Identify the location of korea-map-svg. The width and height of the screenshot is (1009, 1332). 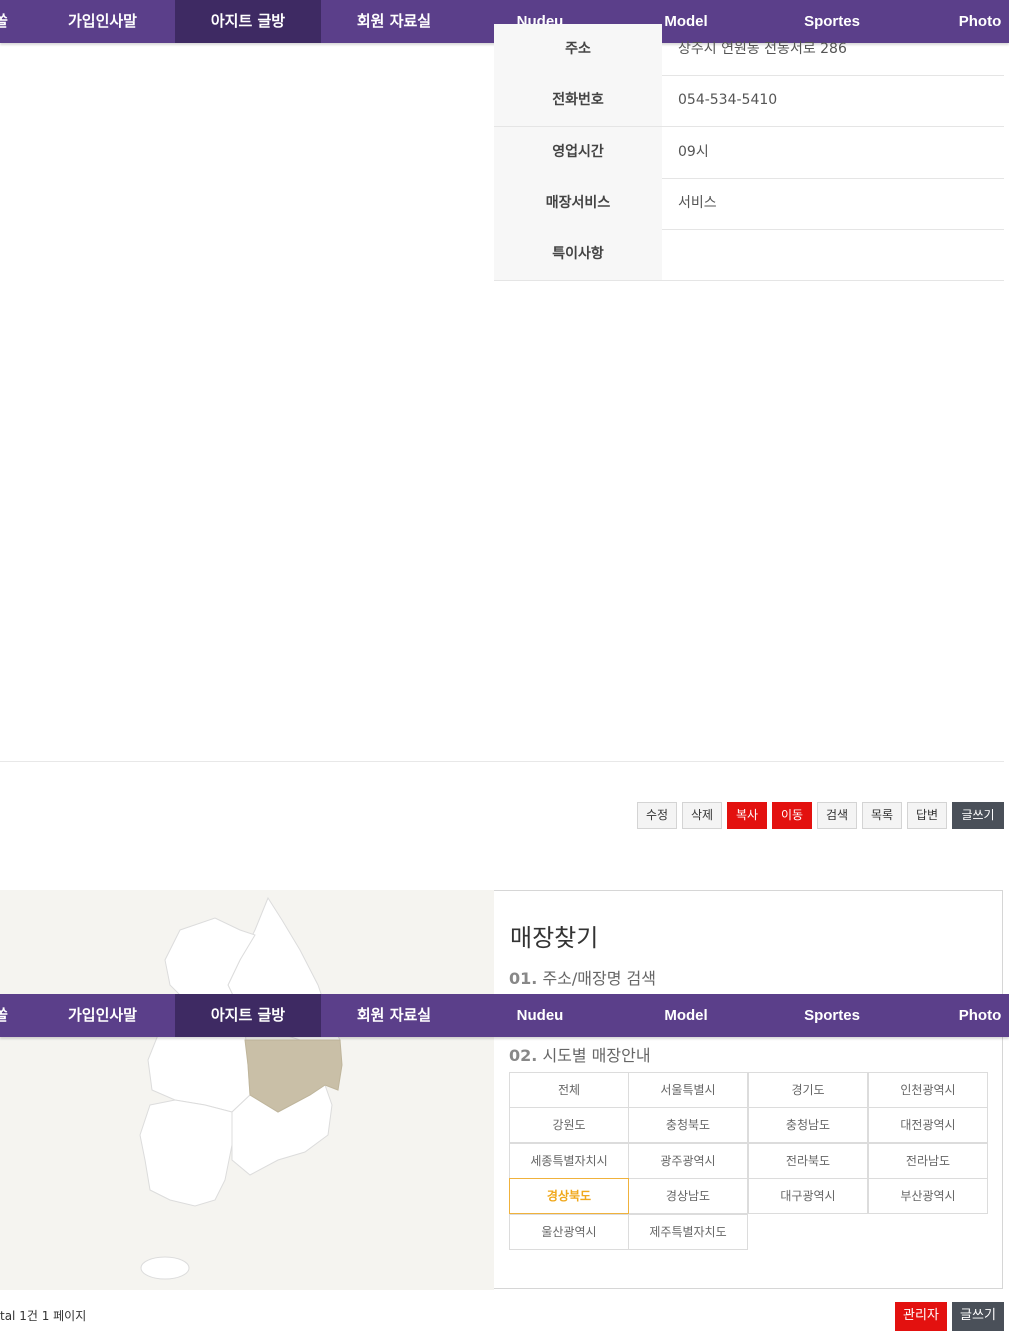
(241, 1088).